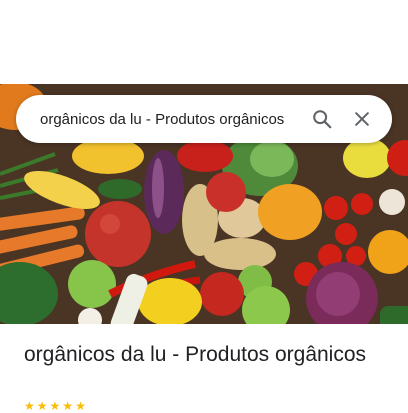 The height and width of the screenshot is (413, 408). What do you see at coordinates (195, 354) in the screenshot?
I see `place-title: orgânicos da lu - Produtos orgânicos` at bounding box center [195, 354].